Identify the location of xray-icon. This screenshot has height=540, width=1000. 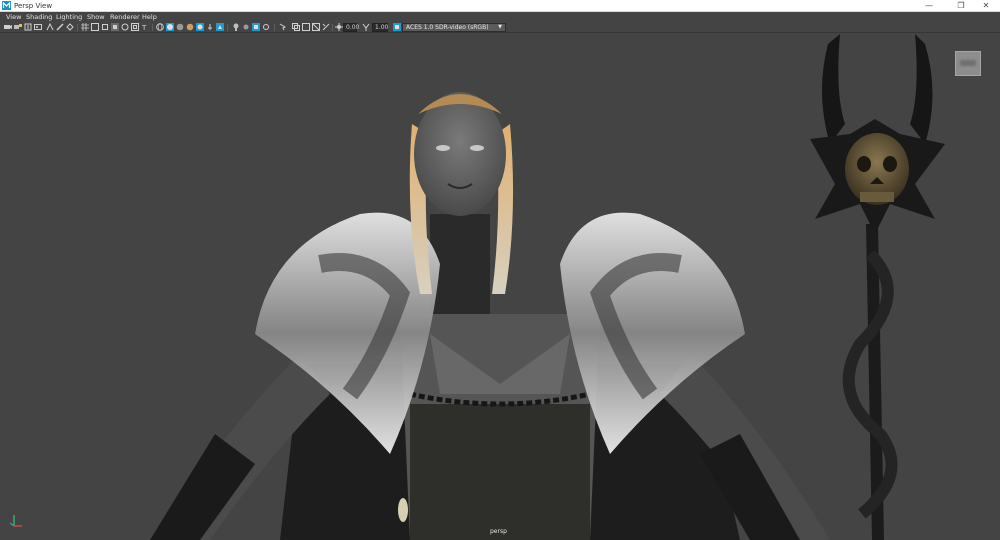
(296, 27).